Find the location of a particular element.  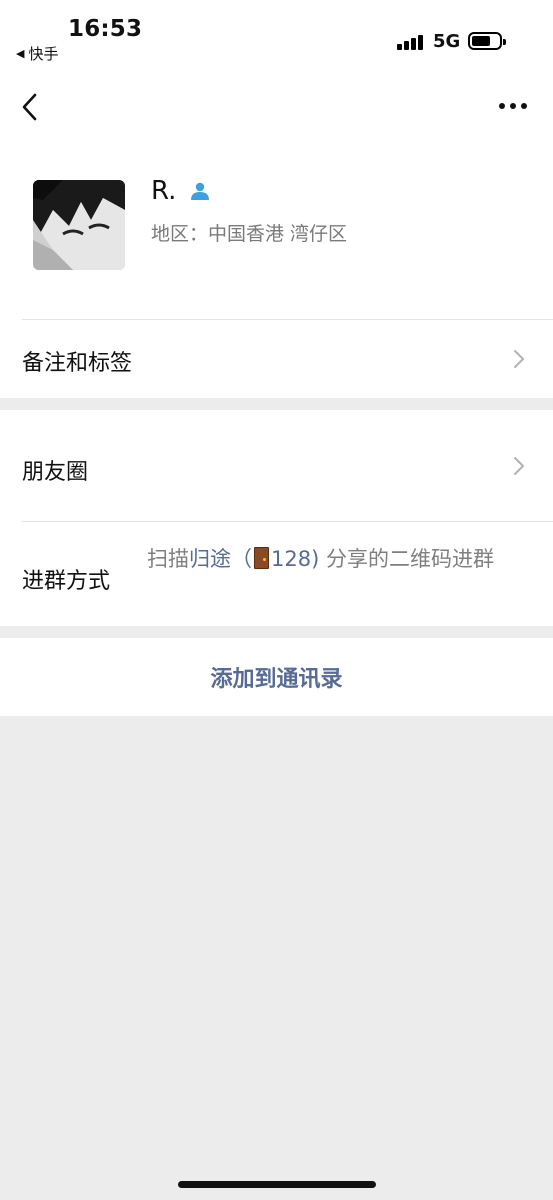

back-triangle-icon: ◀ is located at coordinates (20, 53).